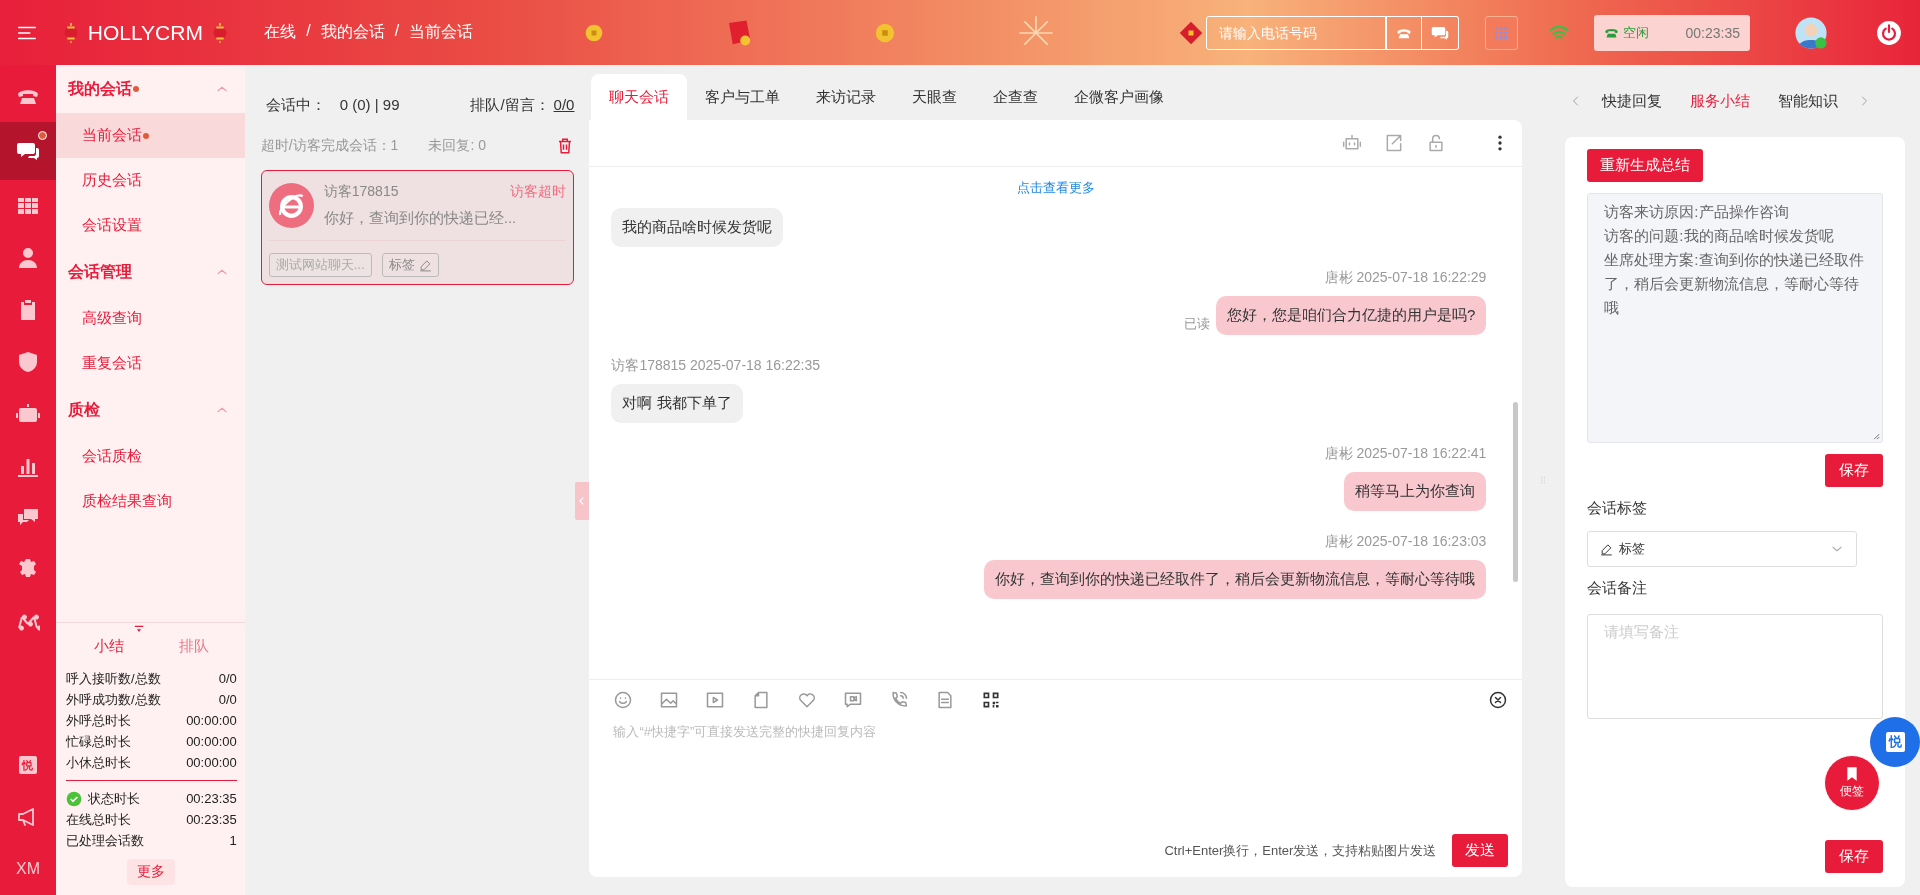 This screenshot has height=895, width=1920. I want to click on nav-item: 会话设置, so click(150, 225).